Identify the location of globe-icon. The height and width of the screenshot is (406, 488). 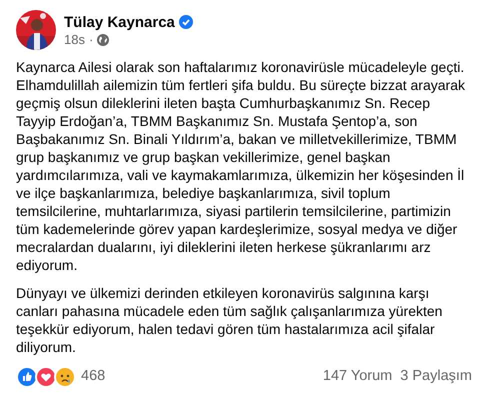
(103, 40).